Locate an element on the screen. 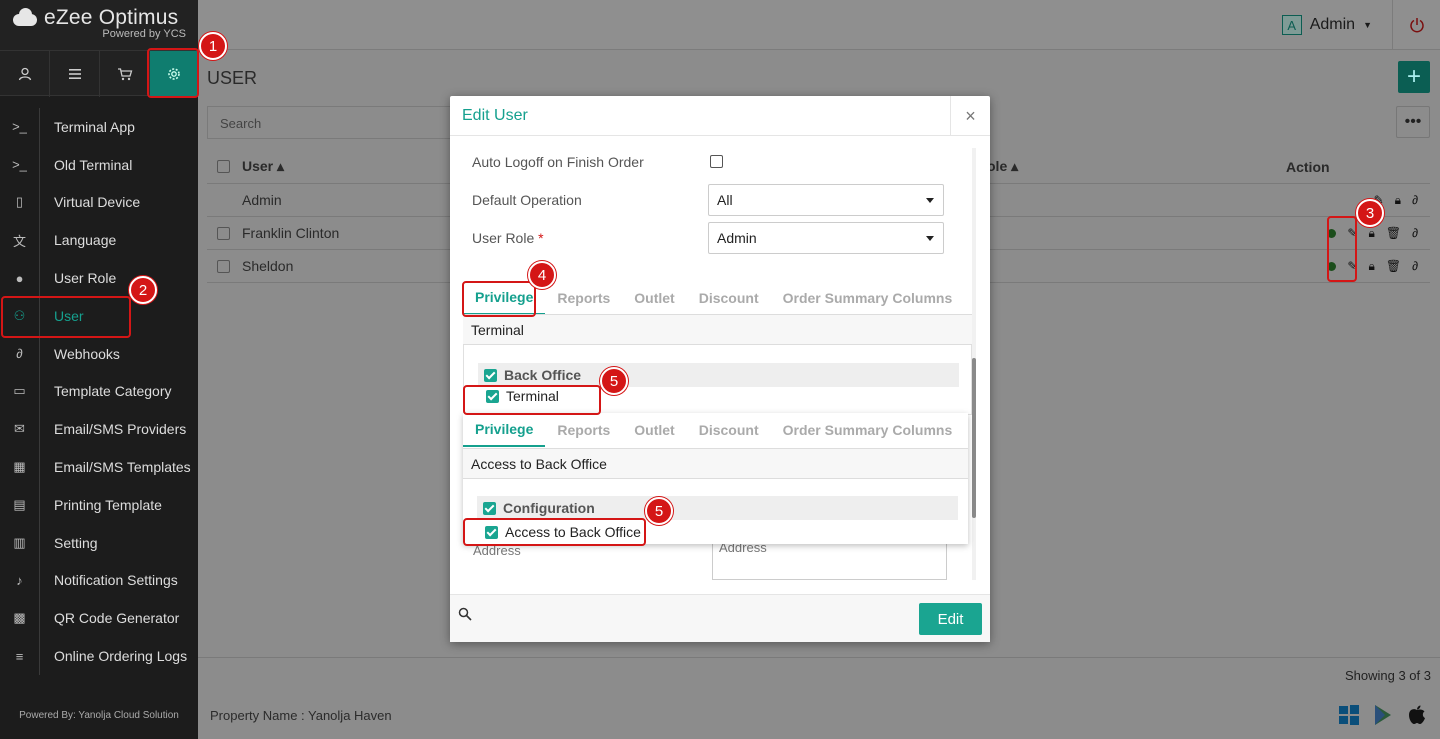  tab-privilege: Privilege is located at coordinates (504, 430).